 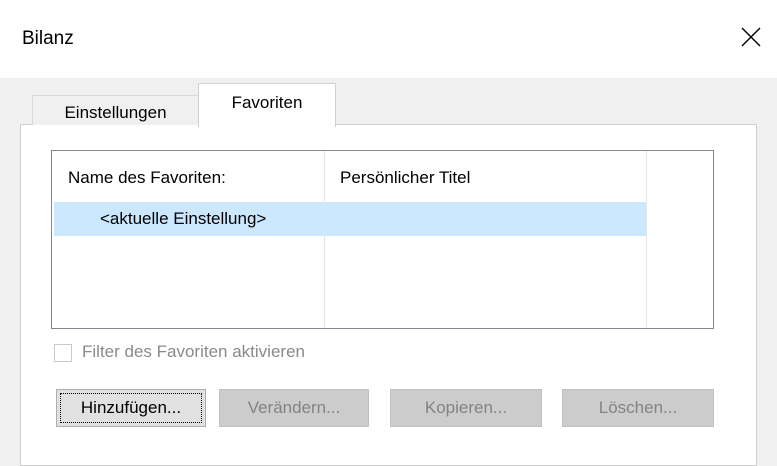 I want to click on tab-favoriten: Favoriten, so click(x=267, y=105).